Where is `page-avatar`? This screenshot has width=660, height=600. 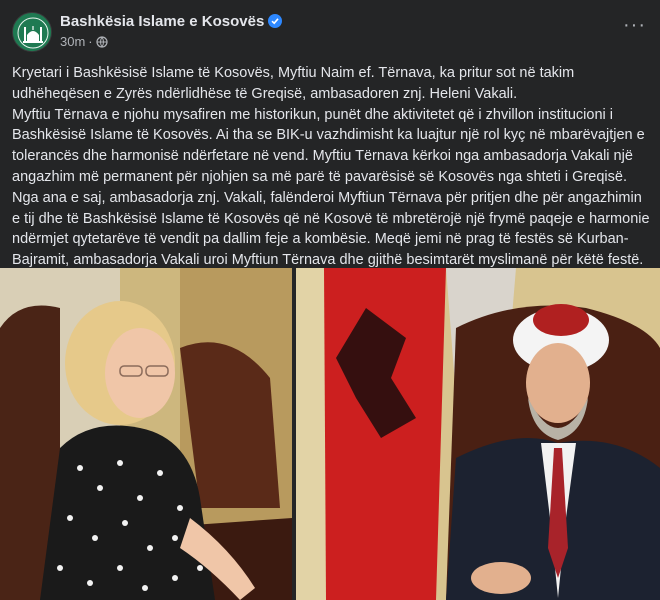
page-avatar is located at coordinates (32, 32).